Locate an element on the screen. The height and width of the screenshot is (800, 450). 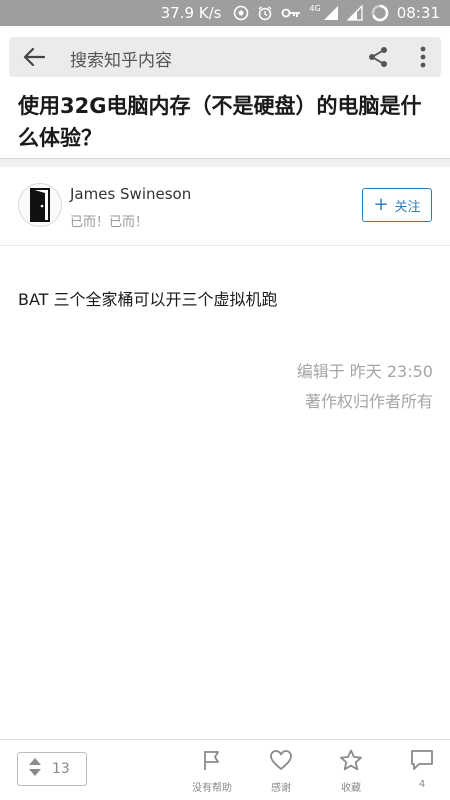
signal-icon is located at coordinates (331, 13).